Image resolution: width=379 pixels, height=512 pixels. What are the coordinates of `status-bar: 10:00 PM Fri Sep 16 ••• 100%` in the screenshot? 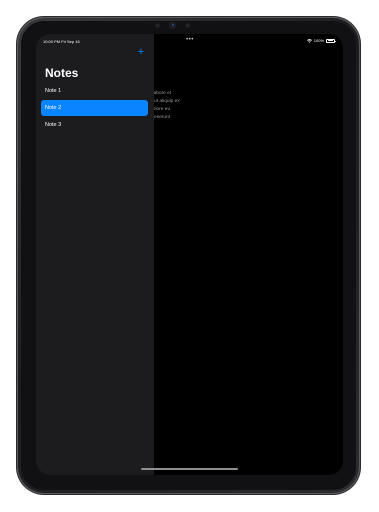 It's located at (189, 41).